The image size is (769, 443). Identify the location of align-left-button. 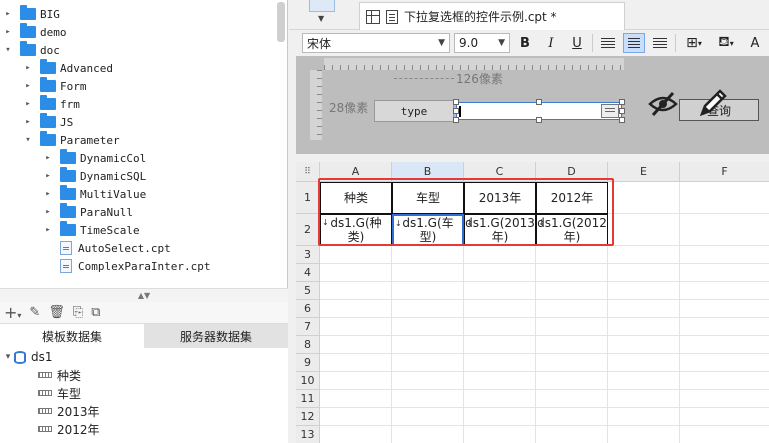
(608, 43).